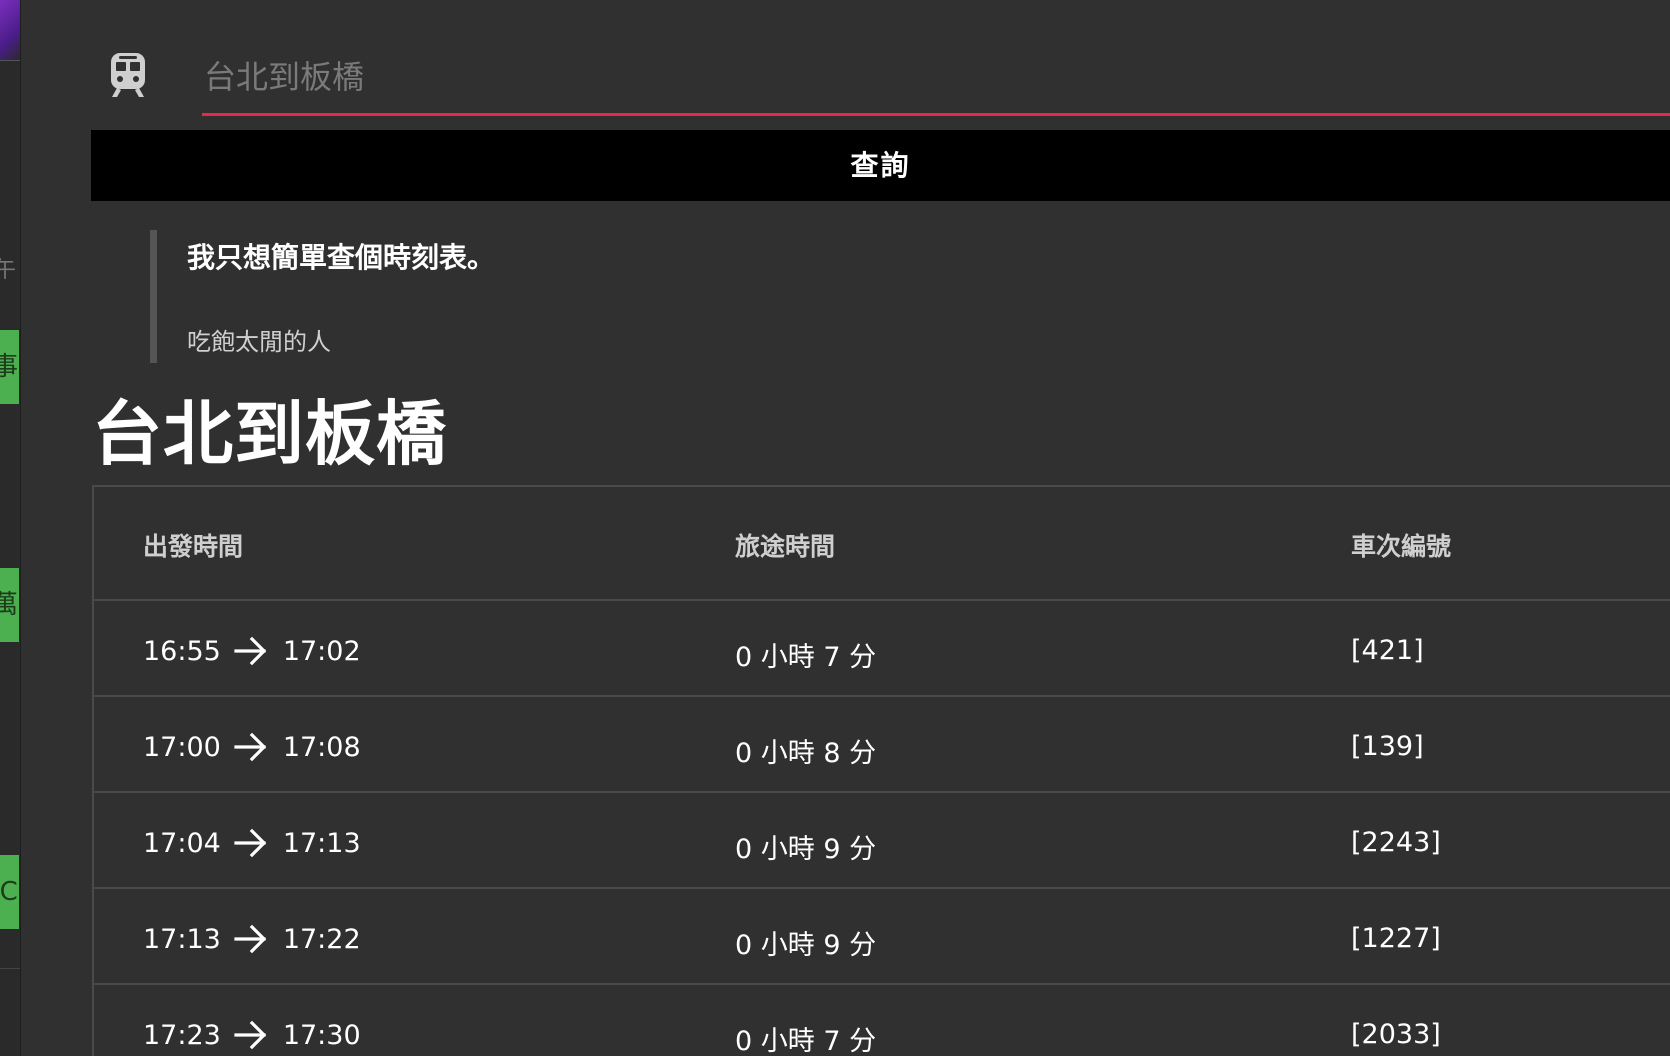 This screenshot has width=1670, height=1056. I want to click on arrival-time: 17:02, so click(321, 651).